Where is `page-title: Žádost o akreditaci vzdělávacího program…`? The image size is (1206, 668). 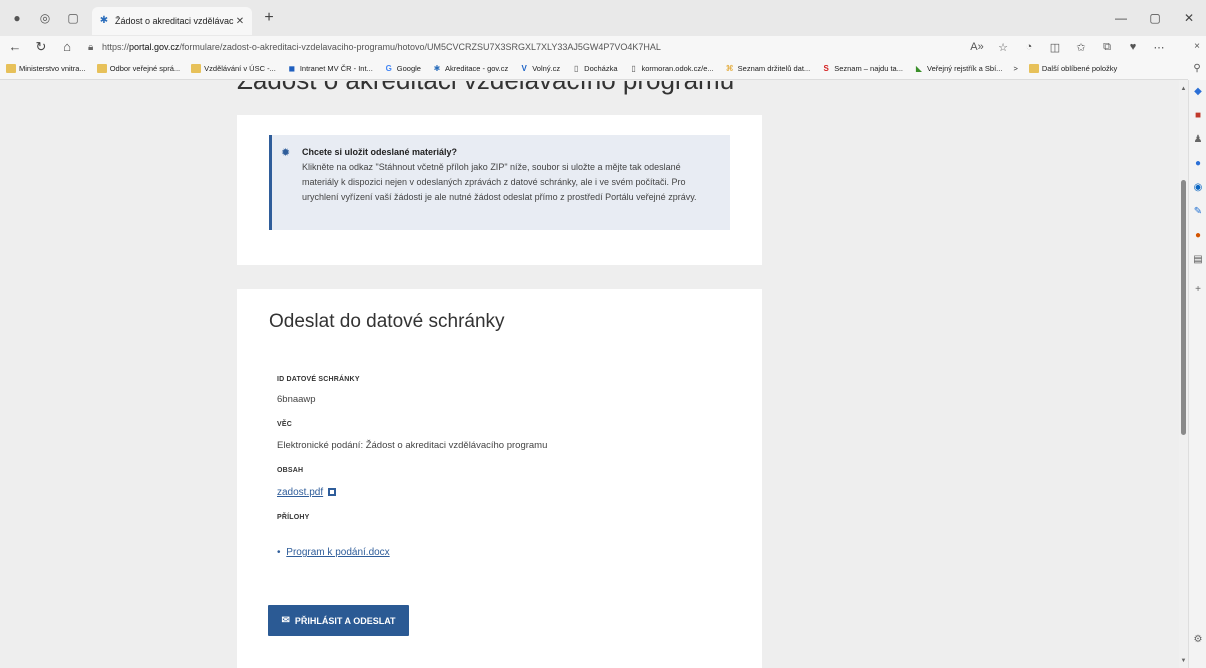
page-title: Žádost o akreditaci vzdělávacího program… is located at coordinates (485, 88).